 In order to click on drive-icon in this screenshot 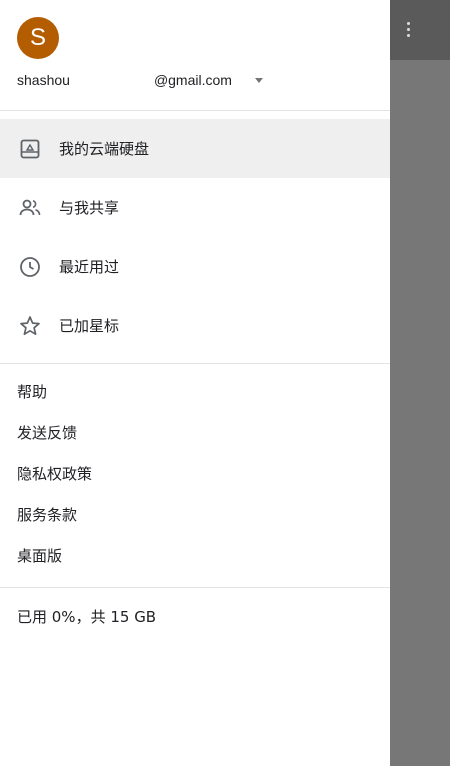, I will do `click(30, 148)`.